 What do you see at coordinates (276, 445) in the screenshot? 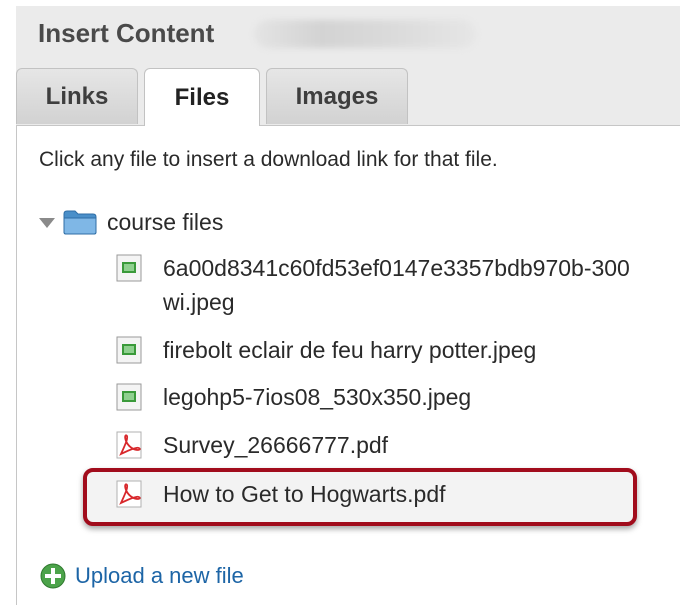
I see `file-name: Survey_26666777.pdf` at bounding box center [276, 445].